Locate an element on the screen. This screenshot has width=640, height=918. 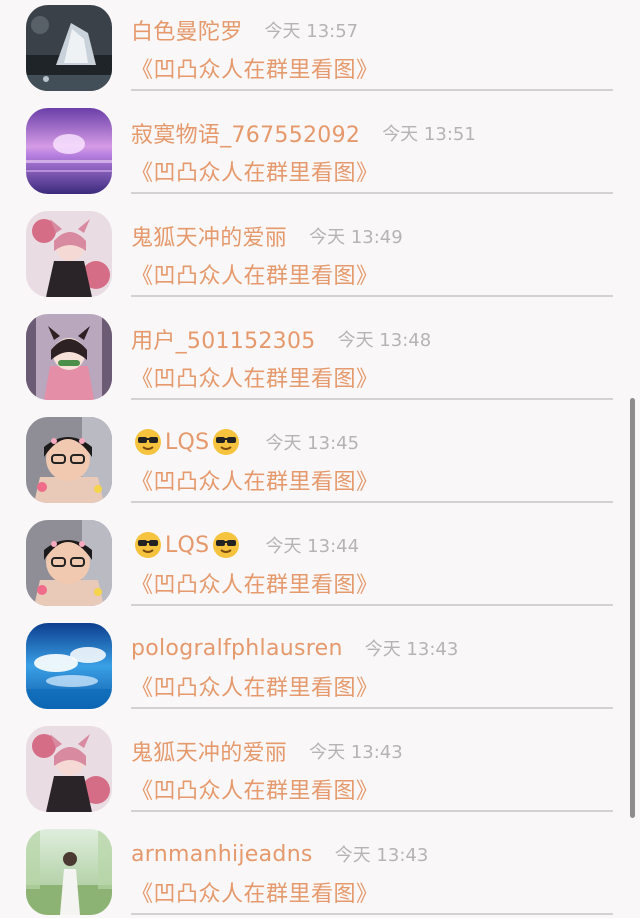
list-item: arnmanhijeadns 今天 13:43 《凹凸众人在群里看图》 is located at coordinates (320, 863).